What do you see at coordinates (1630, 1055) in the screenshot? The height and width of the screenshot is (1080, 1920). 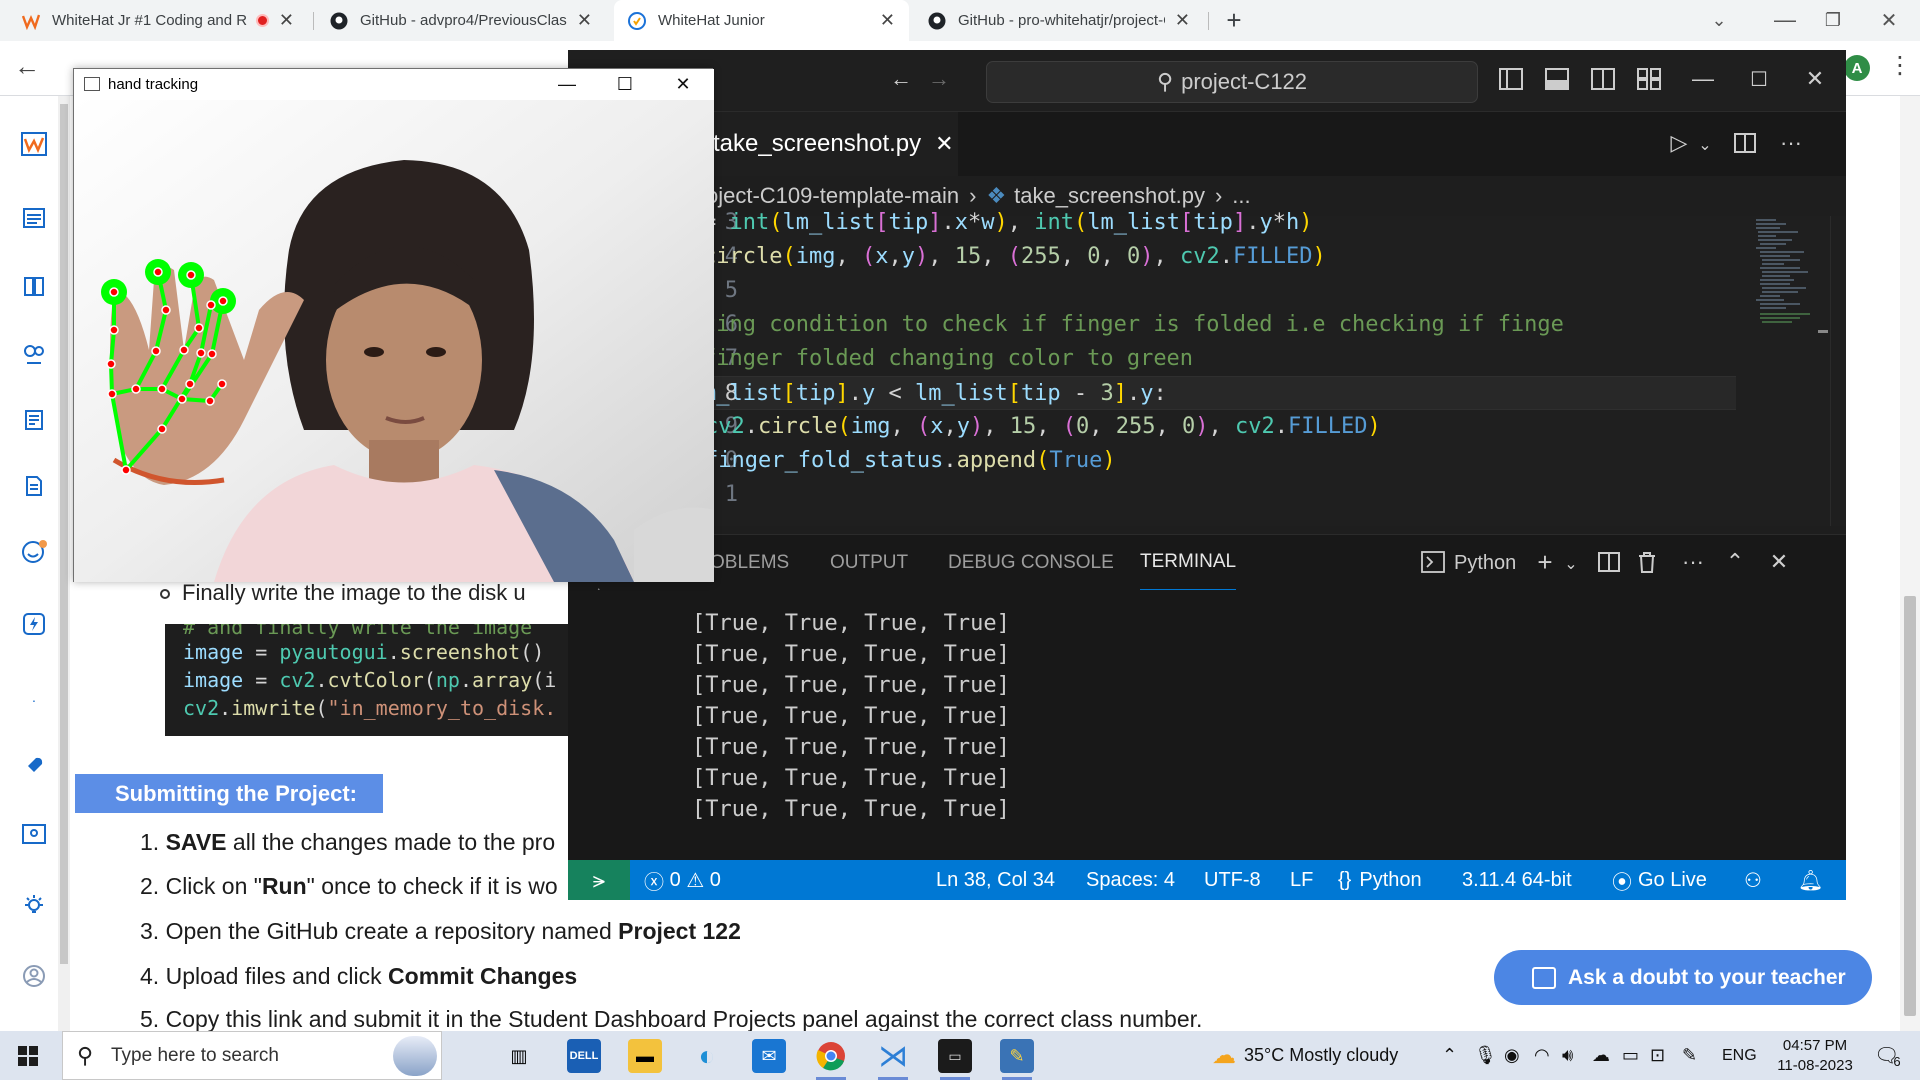 I see `battery-icon: ▭` at bounding box center [1630, 1055].